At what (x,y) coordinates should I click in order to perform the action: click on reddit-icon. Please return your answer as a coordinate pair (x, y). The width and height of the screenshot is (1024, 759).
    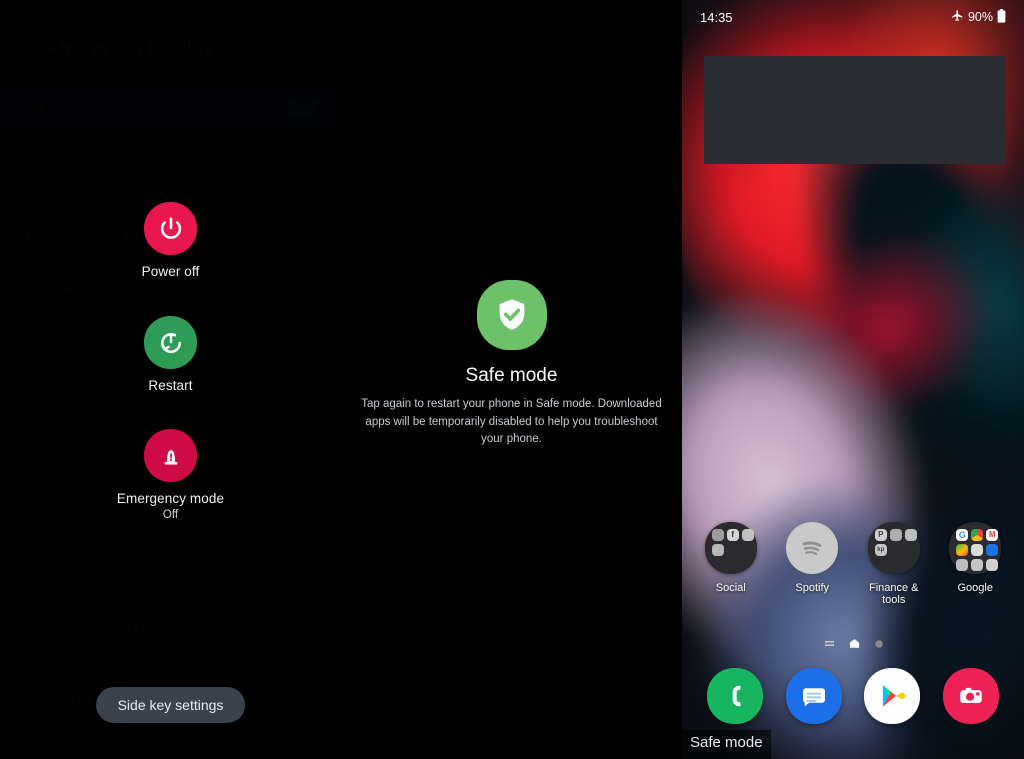
    Looking at the image, I should click on (717, 550).